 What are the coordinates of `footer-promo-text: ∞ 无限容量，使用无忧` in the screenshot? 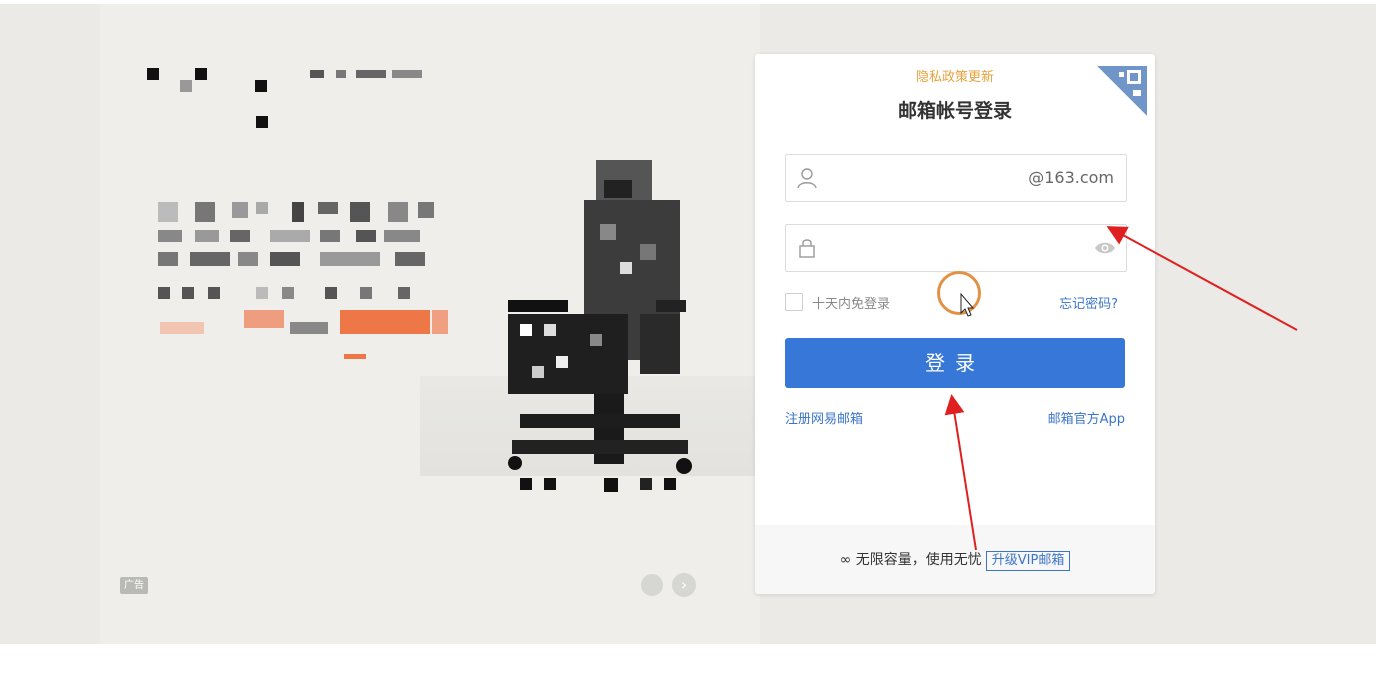 It's located at (910, 560).